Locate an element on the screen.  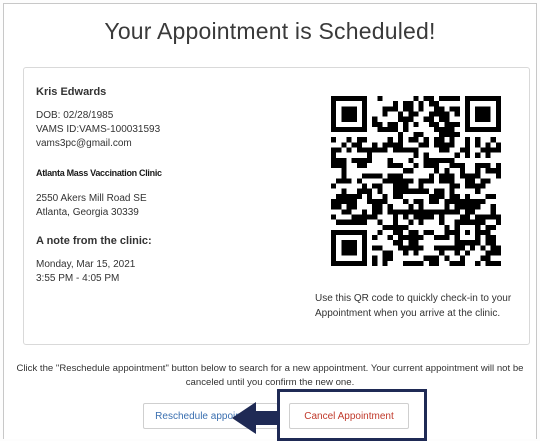
clinic-address-line2: Atlanta, Georgia 30339 is located at coordinates (87, 212).